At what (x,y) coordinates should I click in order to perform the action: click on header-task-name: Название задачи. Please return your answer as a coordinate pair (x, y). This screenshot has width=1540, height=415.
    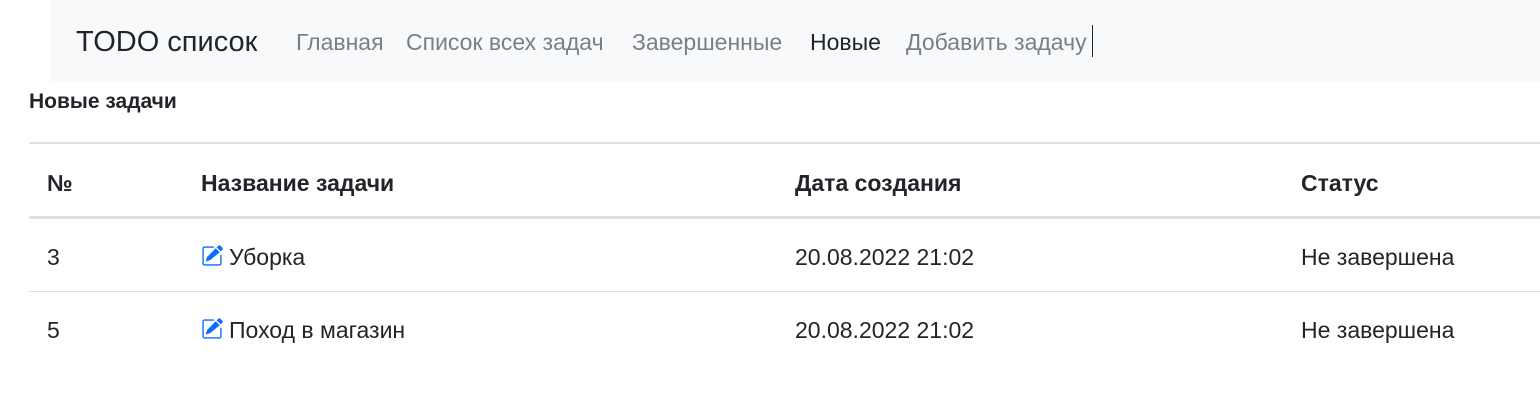
    Looking at the image, I should click on (298, 183).